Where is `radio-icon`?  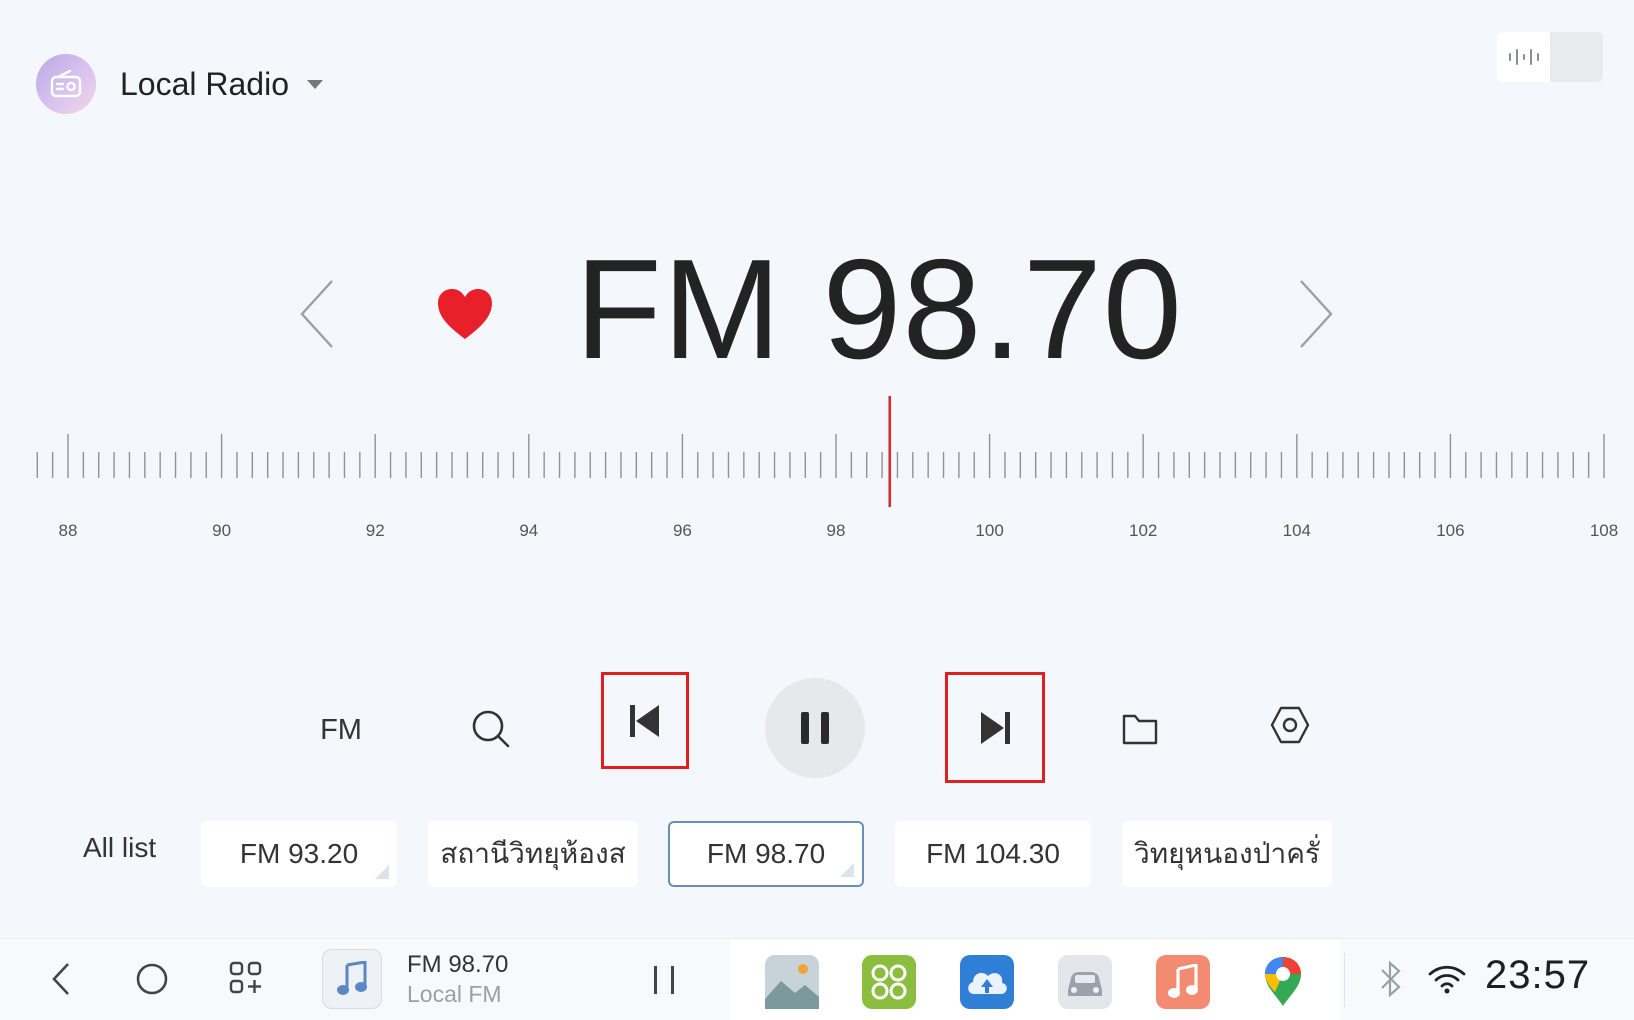 radio-icon is located at coordinates (66, 84).